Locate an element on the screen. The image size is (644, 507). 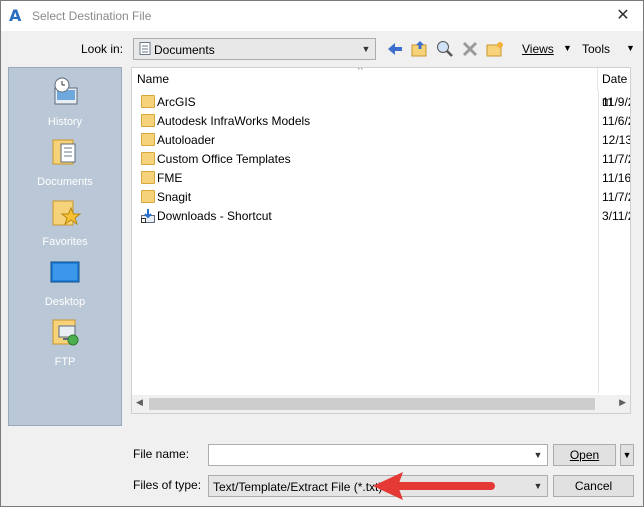
history-icon is located at coordinates (65, 92).